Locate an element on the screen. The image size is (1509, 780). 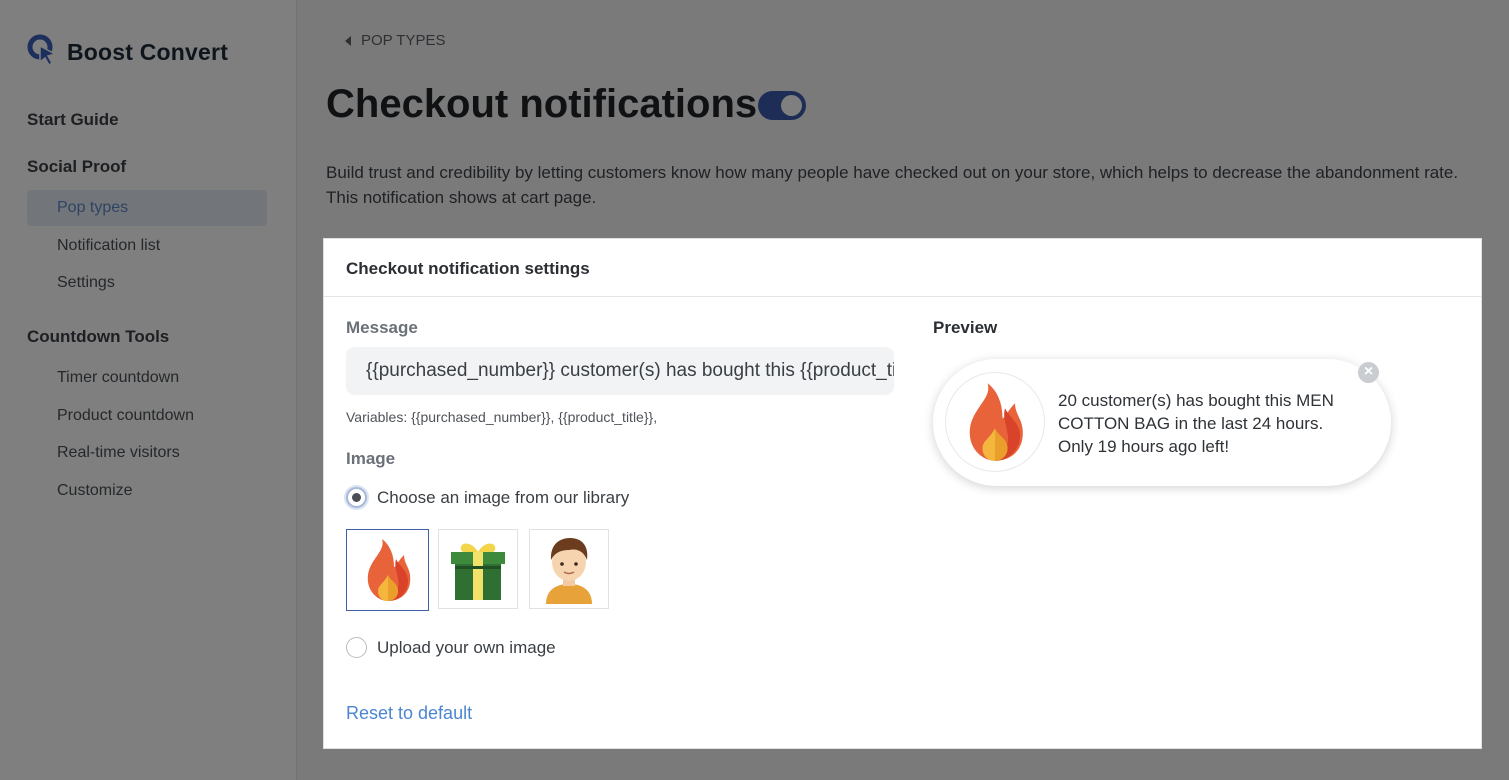
thumbnail-fire is located at coordinates (387, 570).